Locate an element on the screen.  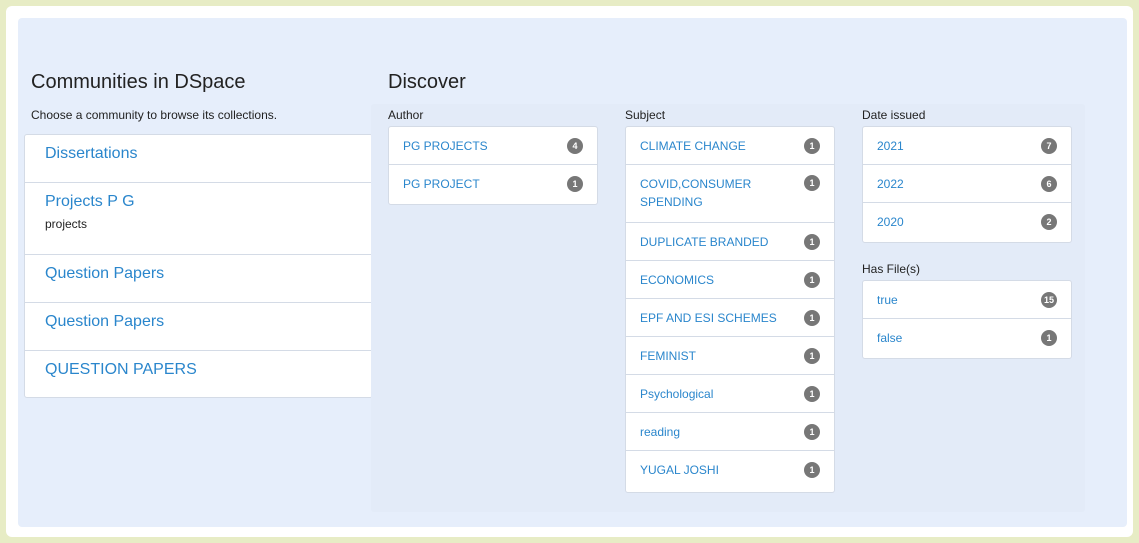
facet-item: 2020 2 is located at coordinates (967, 221).